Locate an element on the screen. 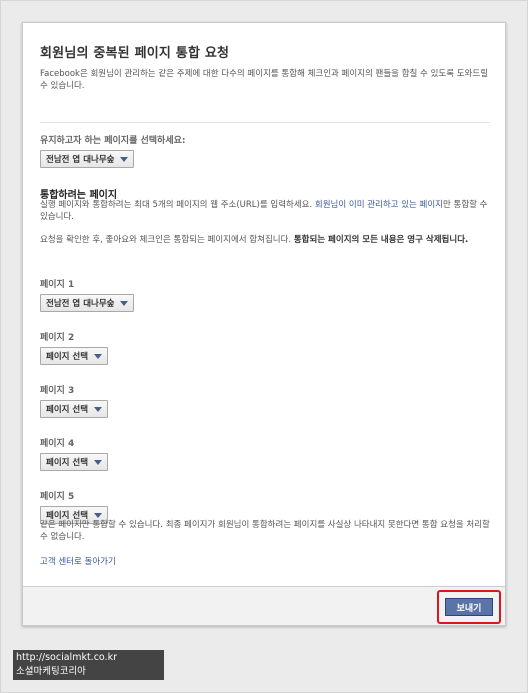  page-1-select: 전남전 엽 대나무숲 is located at coordinates (87, 303).